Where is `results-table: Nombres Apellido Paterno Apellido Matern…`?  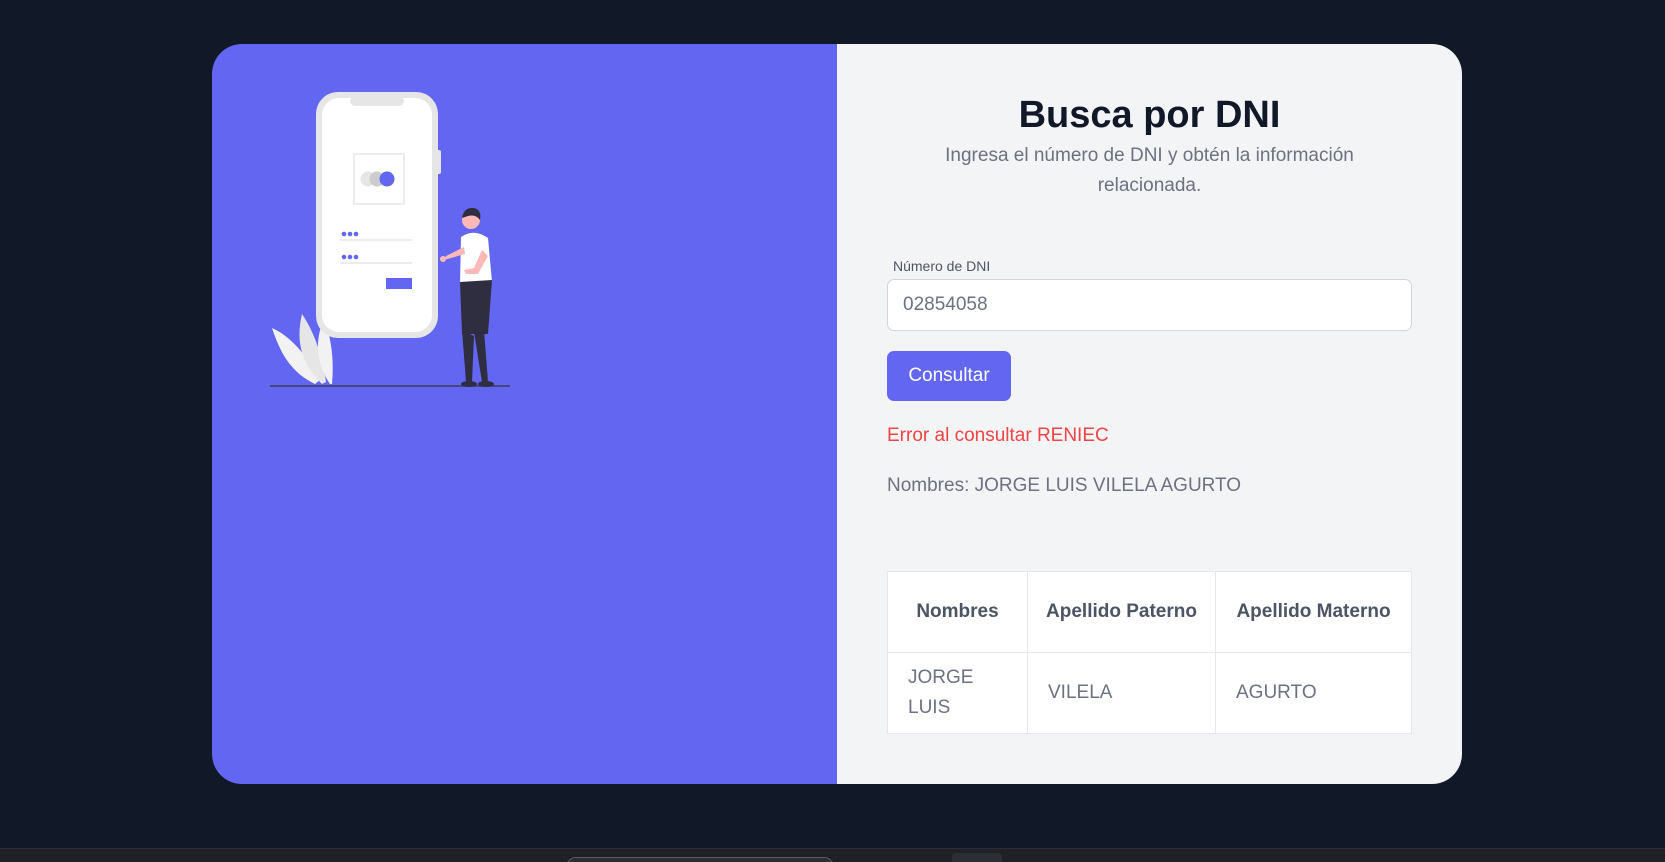
results-table: Nombres Apellido Paterno Apellido Matern… is located at coordinates (1149, 652).